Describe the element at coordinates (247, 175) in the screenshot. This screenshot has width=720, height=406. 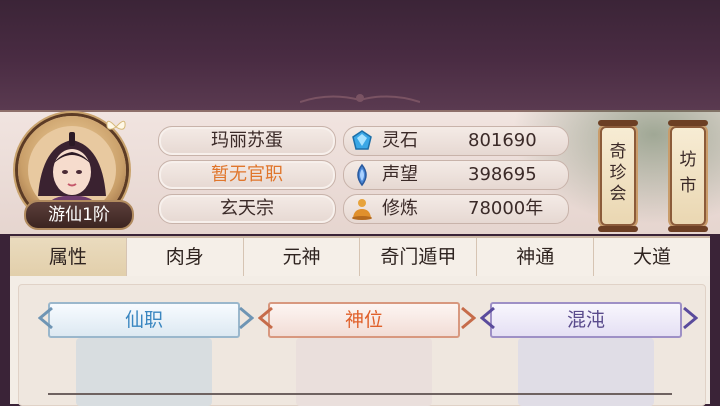
I see `official-post: 暂无官职` at that location.